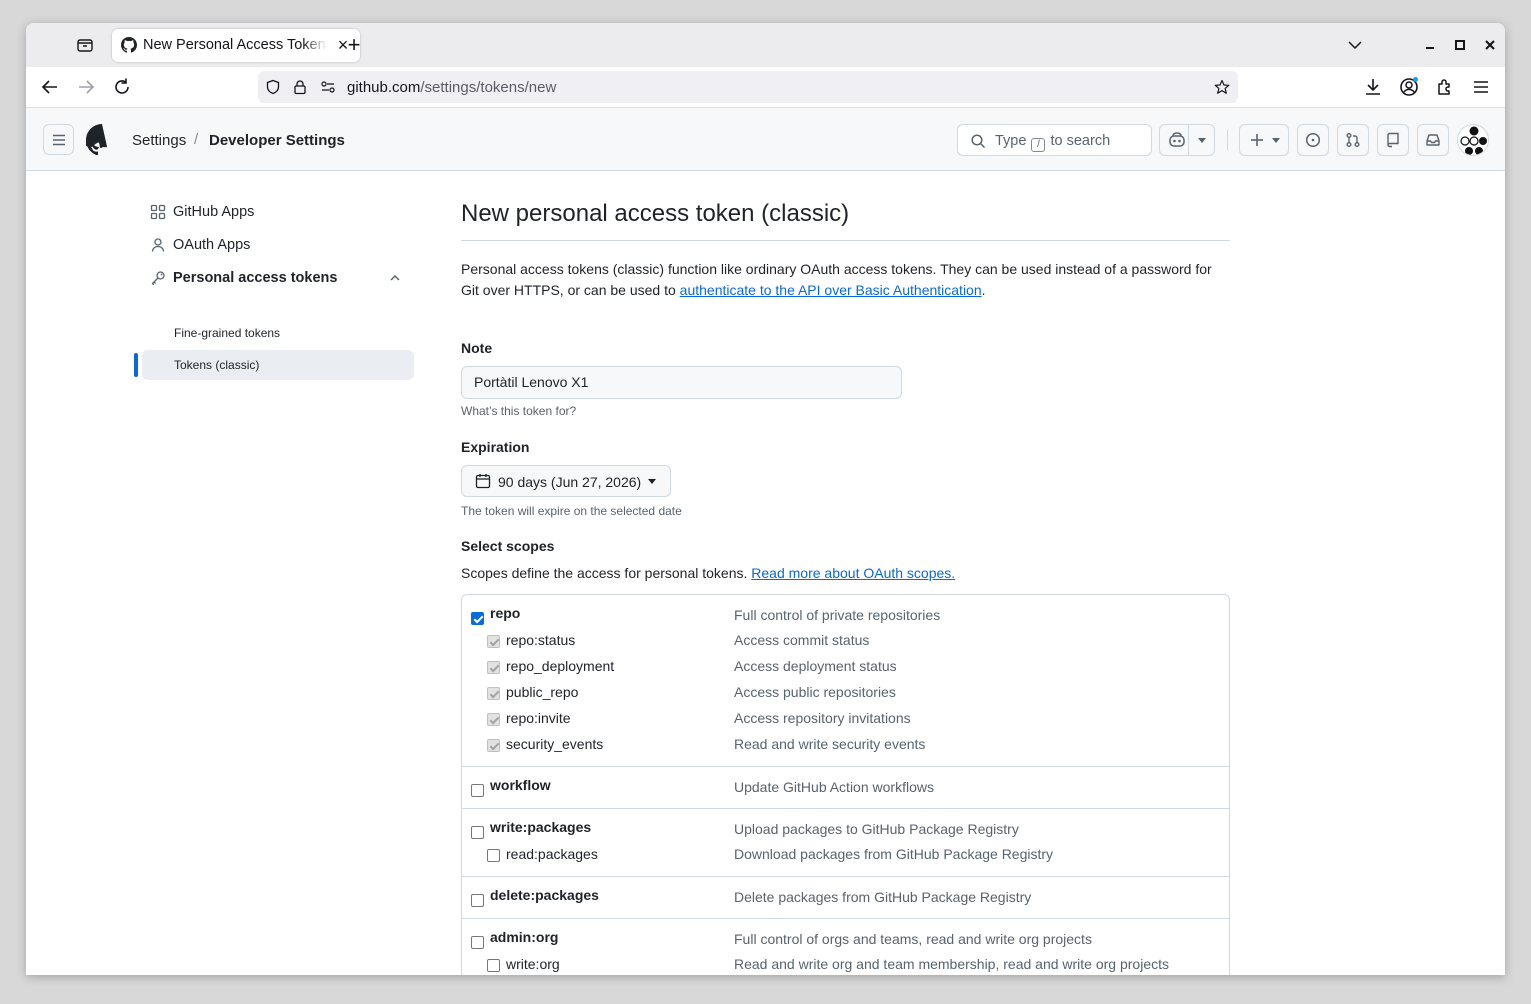 The width and height of the screenshot is (1531, 1004). What do you see at coordinates (300, 87) in the screenshot?
I see `lock-icon` at bounding box center [300, 87].